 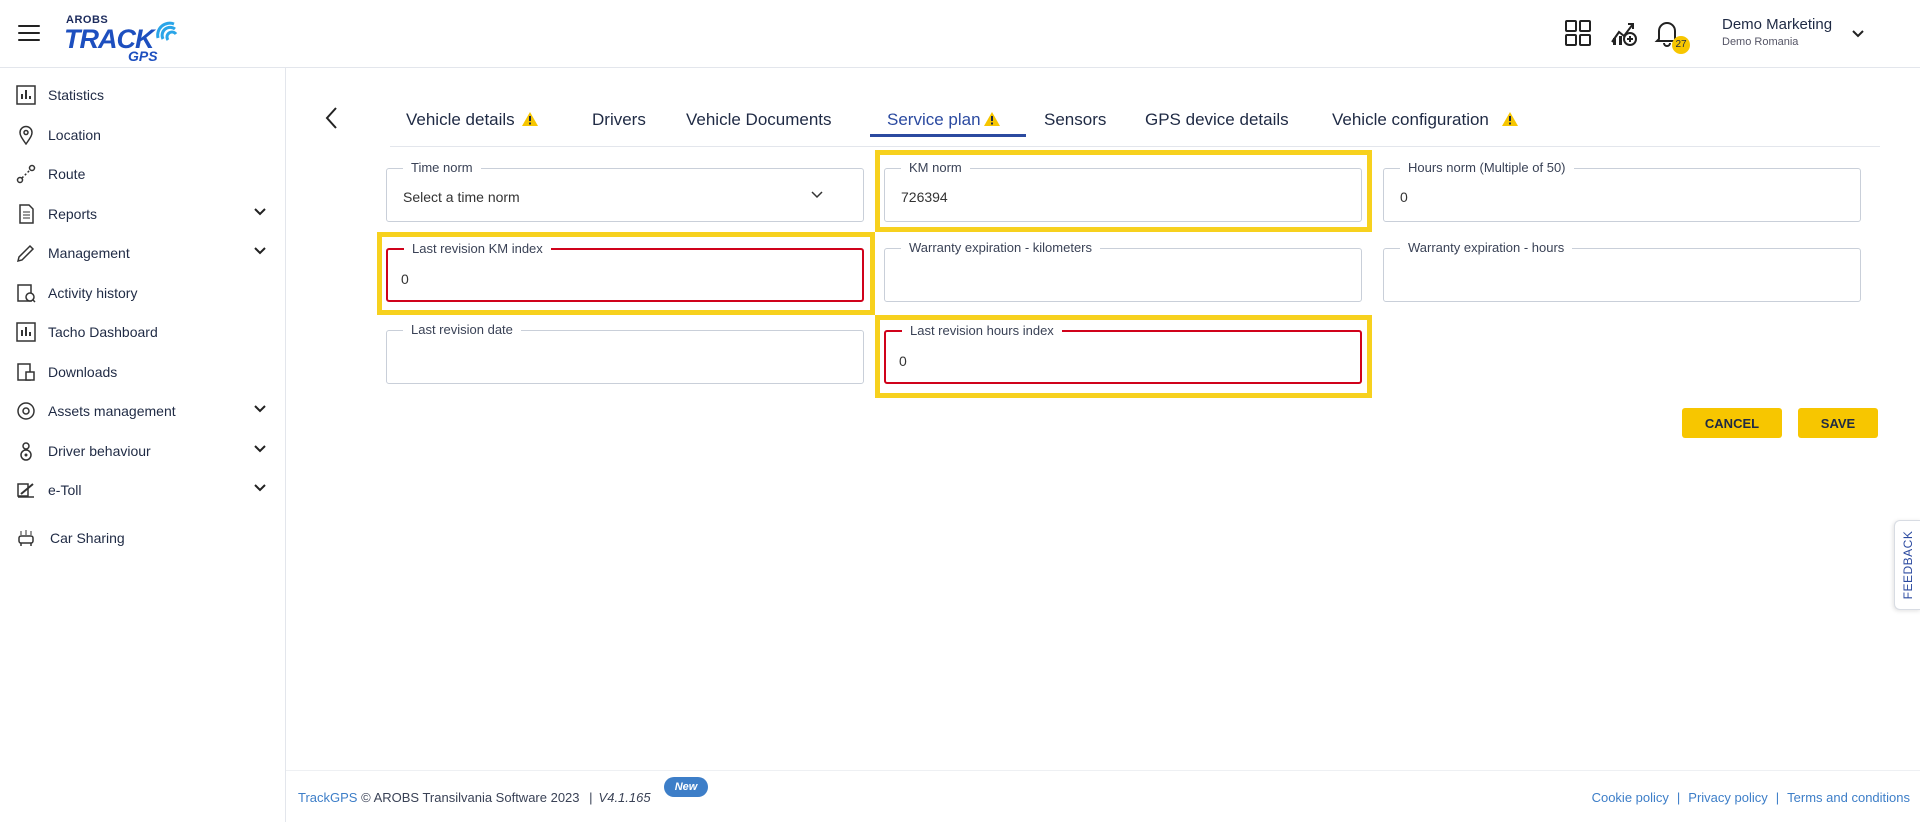 What do you see at coordinates (1777, 24) in the screenshot?
I see `user-name: Demo Marketing` at bounding box center [1777, 24].